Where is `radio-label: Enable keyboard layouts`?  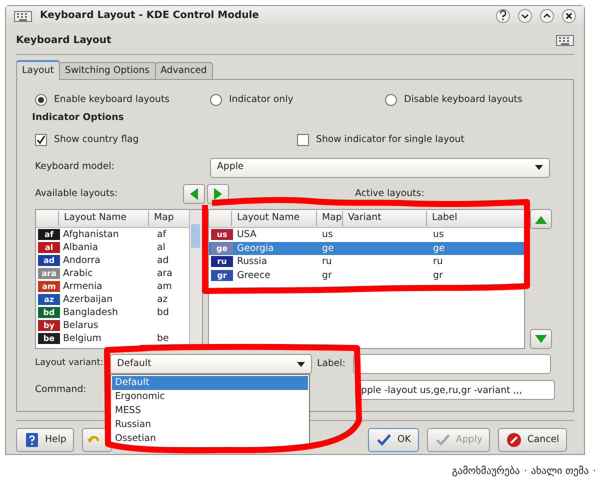 radio-label: Enable keyboard layouts is located at coordinates (112, 100).